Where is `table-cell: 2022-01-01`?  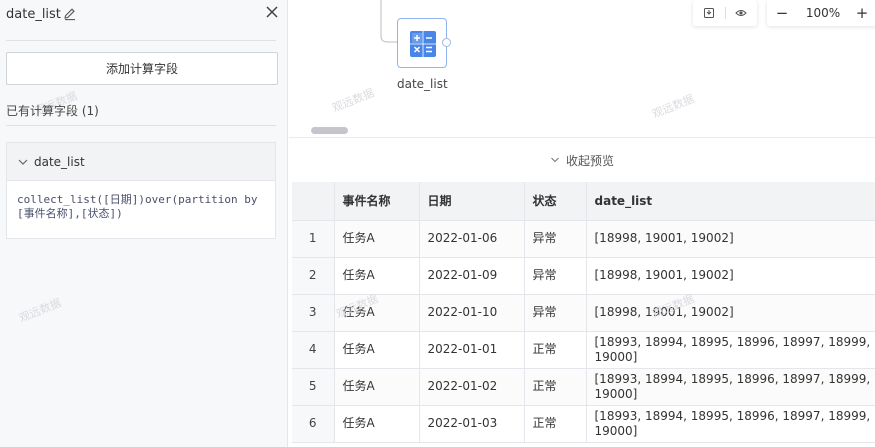 table-cell: 2022-01-01 is located at coordinates (472, 350).